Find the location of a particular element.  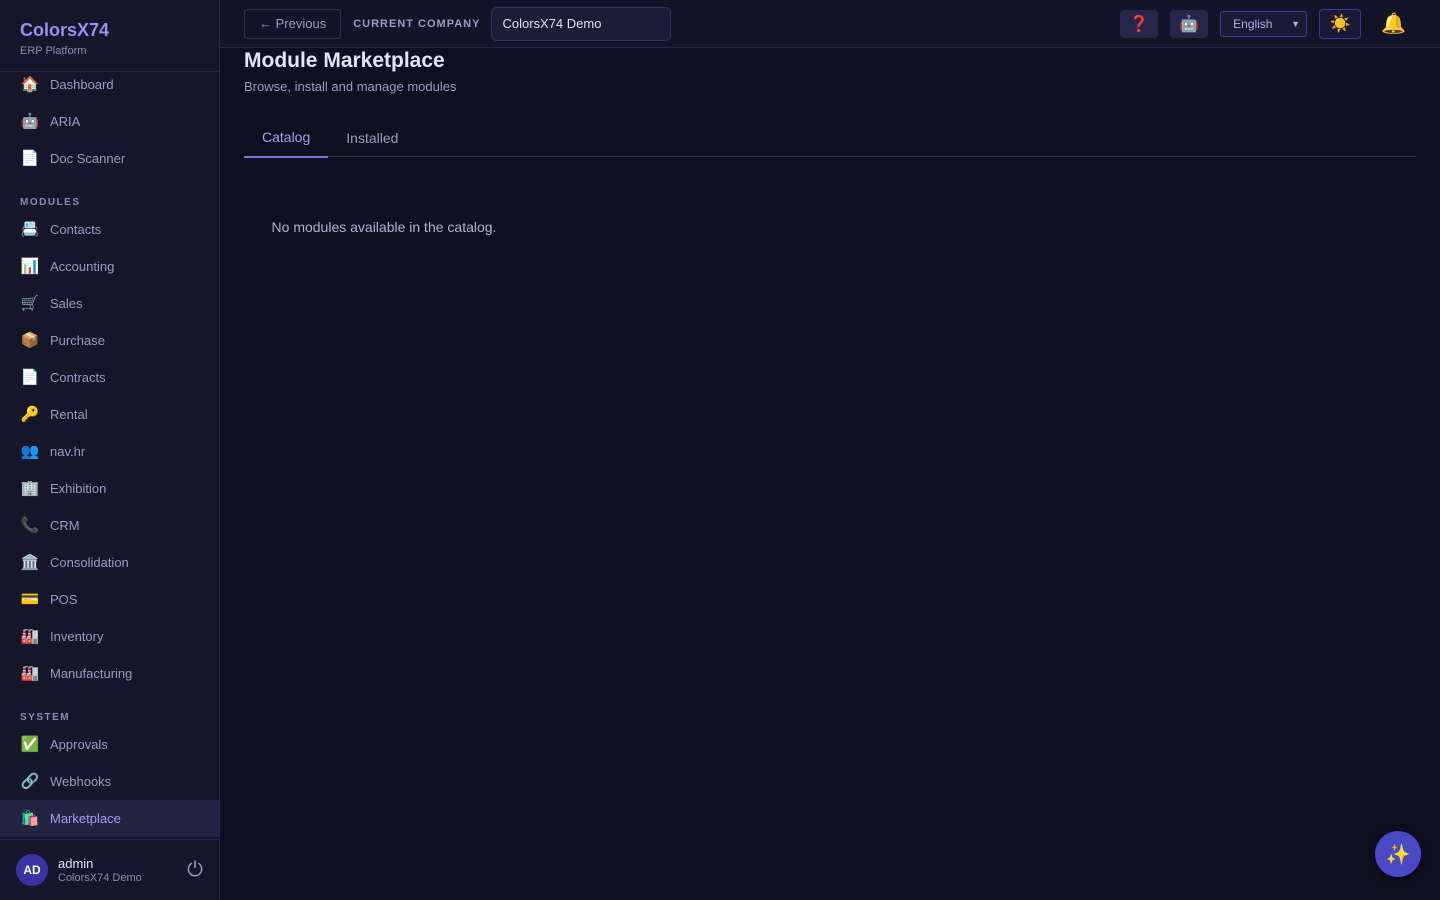

sidebar-item-rental: 🔑 Rental is located at coordinates (109, 414).